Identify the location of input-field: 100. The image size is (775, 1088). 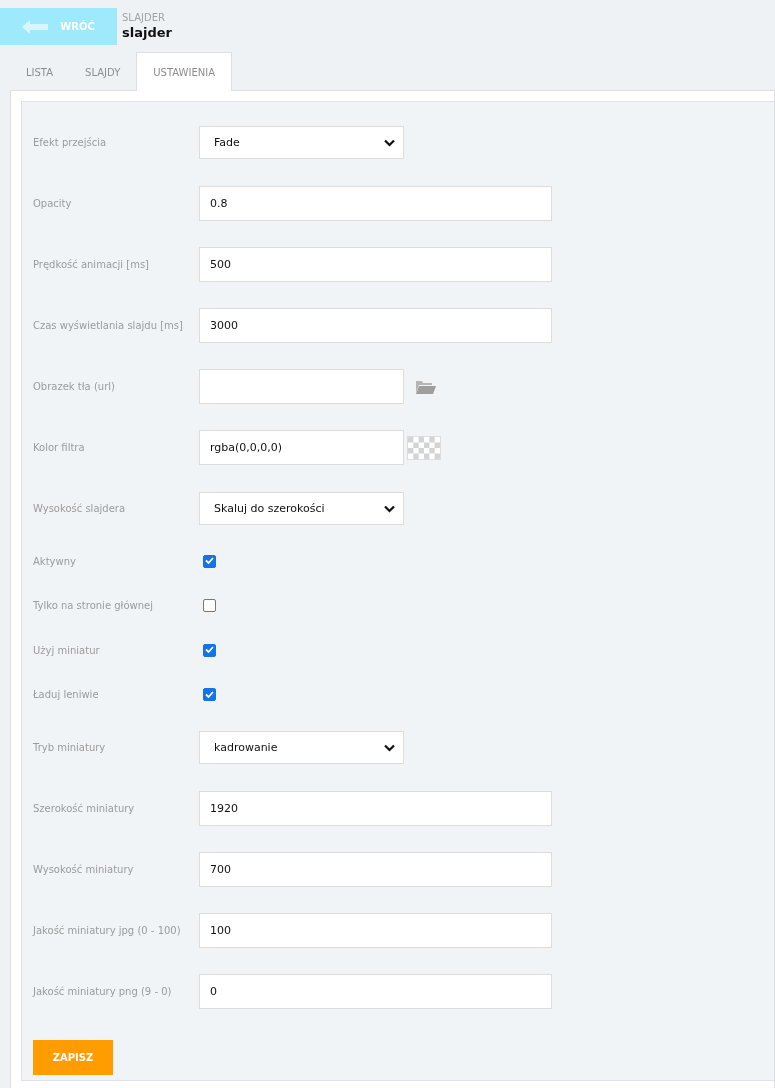
(375, 930).